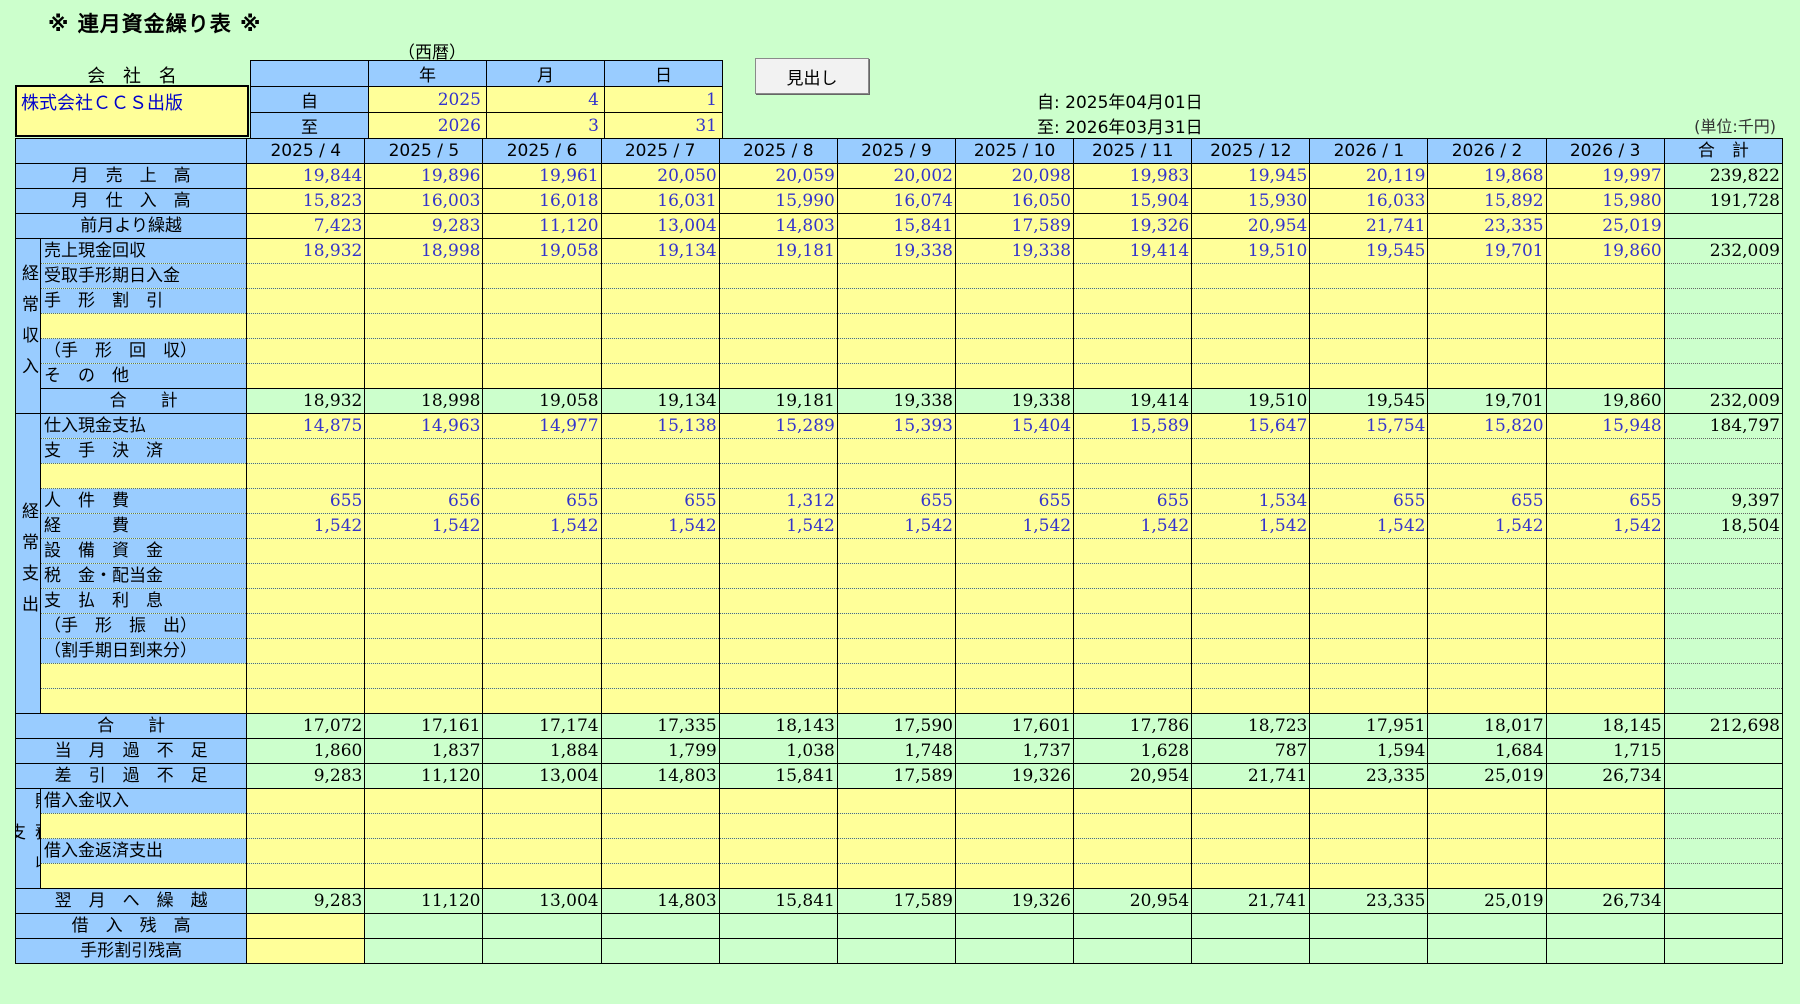 The width and height of the screenshot is (1800, 1004). What do you see at coordinates (778, 201) in the screenshot?
I see `value-cell: 15,990` at bounding box center [778, 201].